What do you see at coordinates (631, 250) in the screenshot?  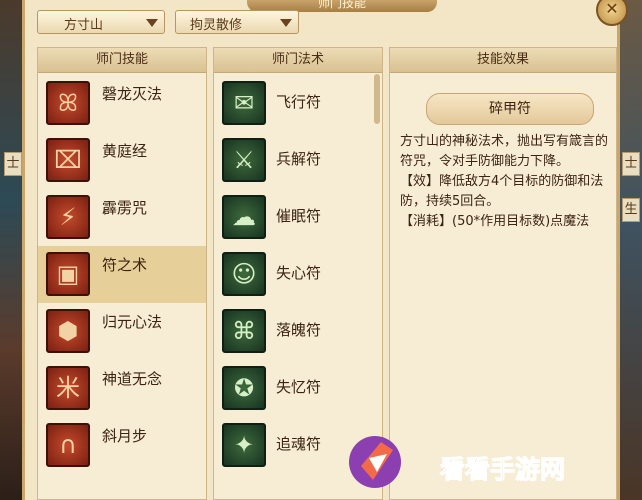 I see `background-scene-right` at bounding box center [631, 250].